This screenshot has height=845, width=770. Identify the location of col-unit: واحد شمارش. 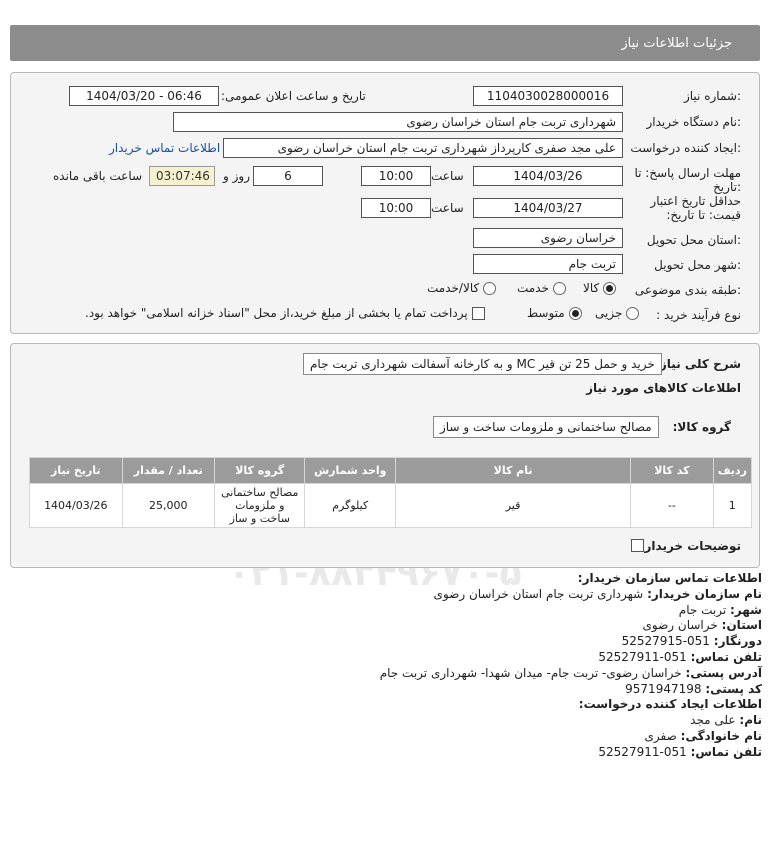
(350, 470).